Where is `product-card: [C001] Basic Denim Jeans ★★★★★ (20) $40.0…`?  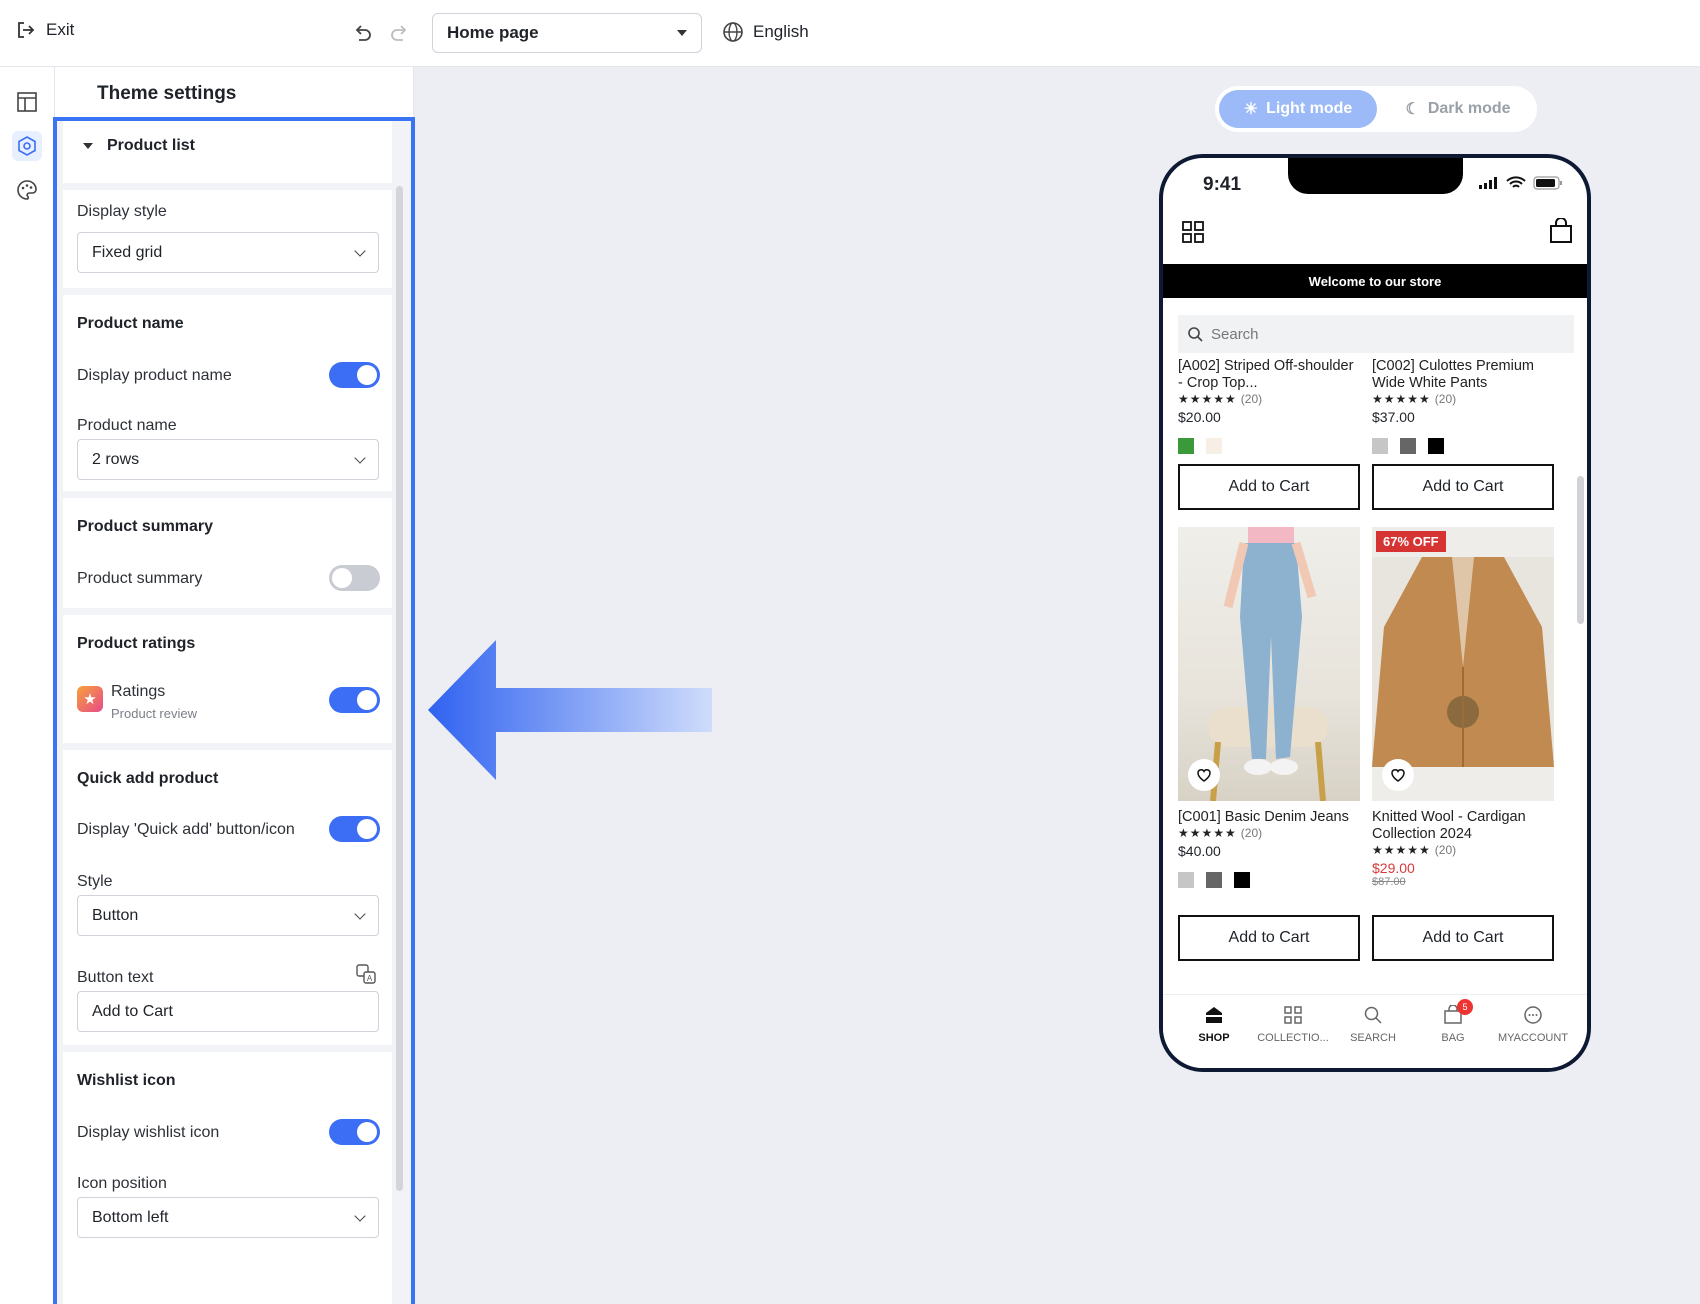 product-card: [C001] Basic Denim Jeans ★★★★★ (20) $40.0… is located at coordinates (1269, 848).